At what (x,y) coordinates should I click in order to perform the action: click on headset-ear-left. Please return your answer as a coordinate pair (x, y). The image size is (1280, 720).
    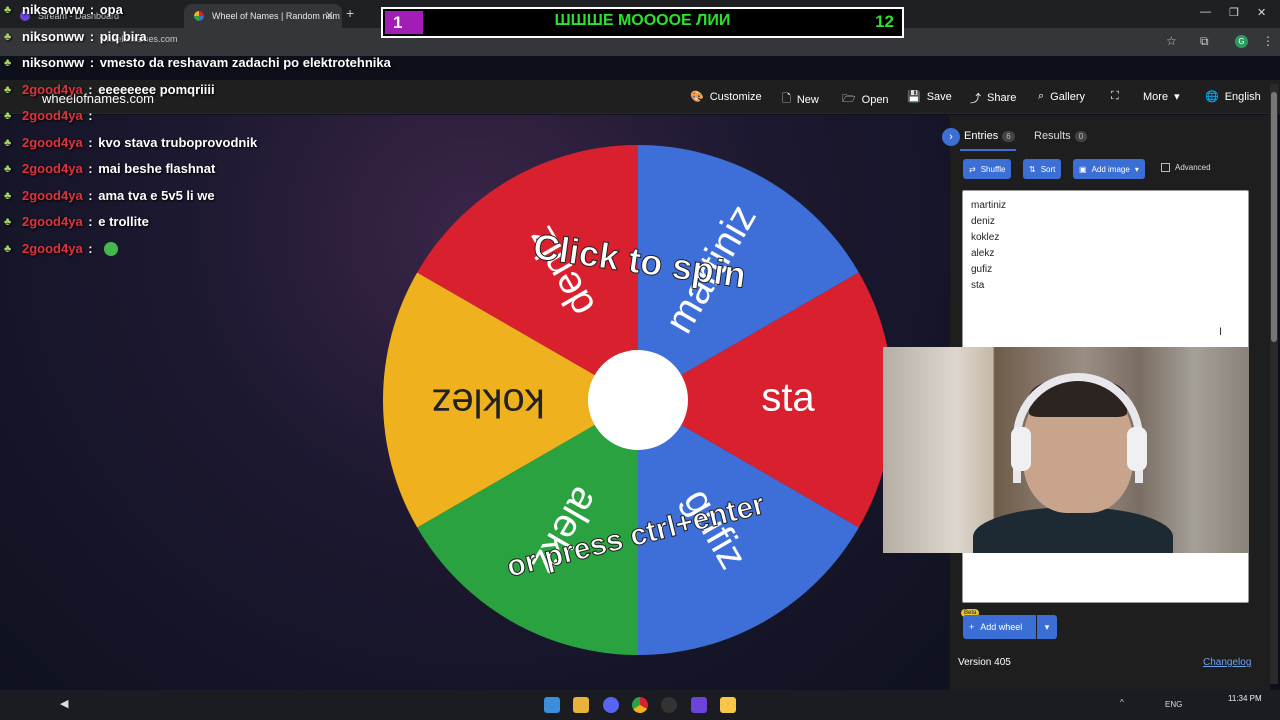
    Looking at the image, I should click on (1021, 449).